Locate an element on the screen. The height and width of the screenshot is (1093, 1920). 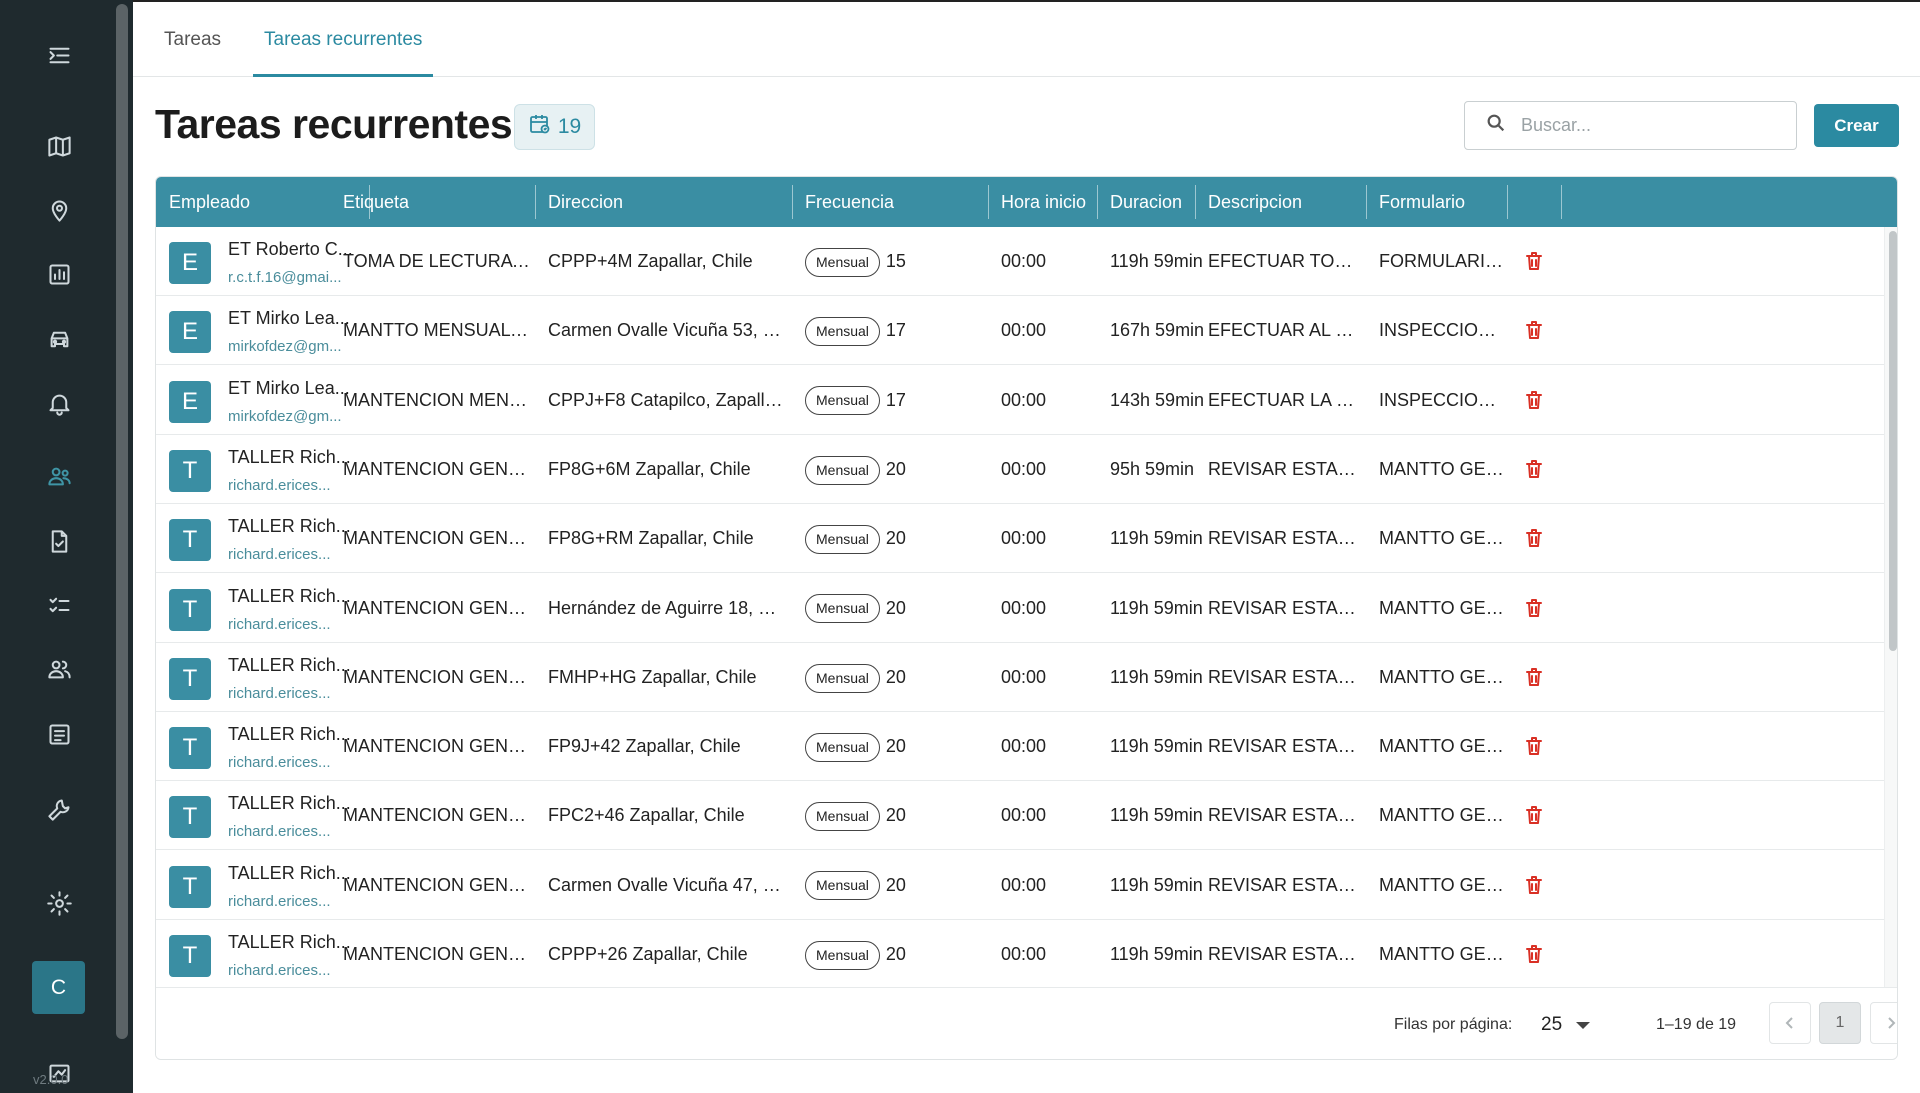
address-cell: FMHP+HG Zapallar, Chile is located at coordinates (652, 676).